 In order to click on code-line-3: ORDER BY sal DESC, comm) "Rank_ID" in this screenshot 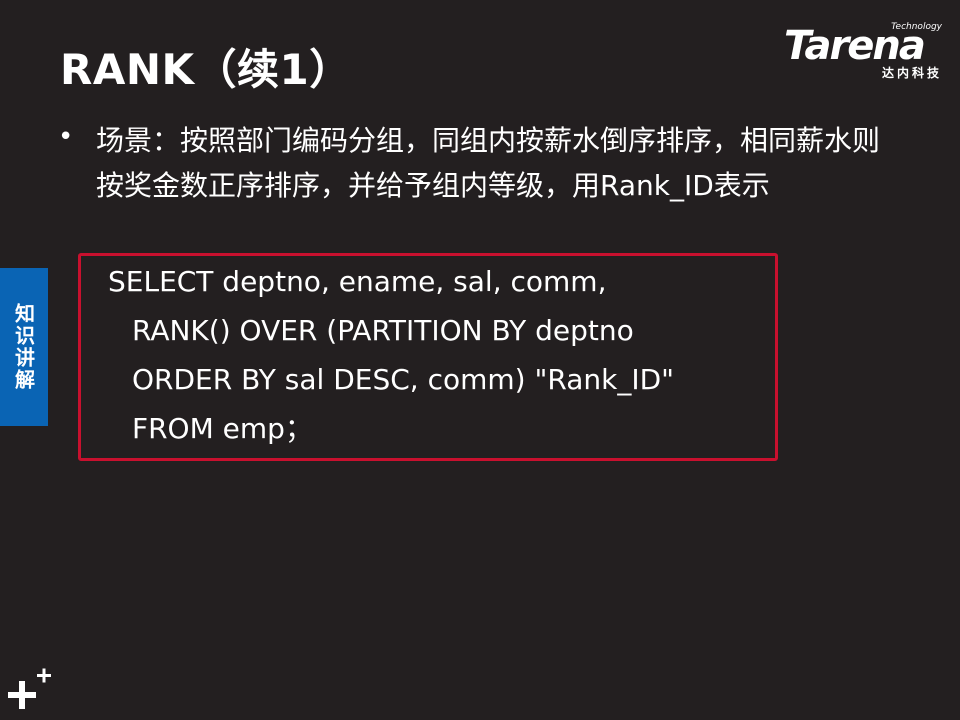, I will do `click(403, 379)`.